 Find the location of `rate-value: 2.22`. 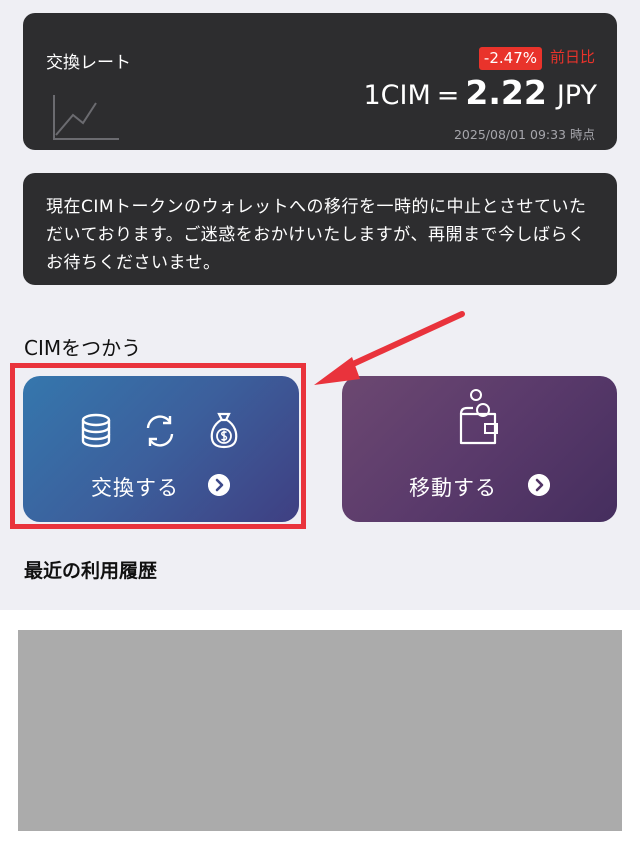

rate-value: 2.22 is located at coordinates (506, 92).